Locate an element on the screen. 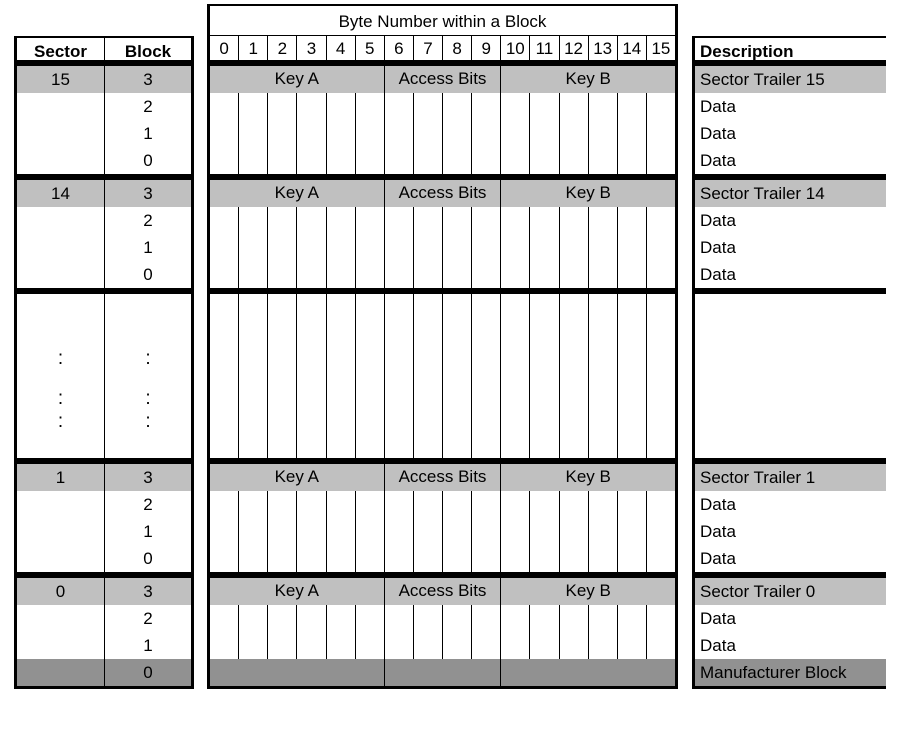 This screenshot has height=729, width=899. sector-number-cell: 14 is located at coordinates (61, 193).